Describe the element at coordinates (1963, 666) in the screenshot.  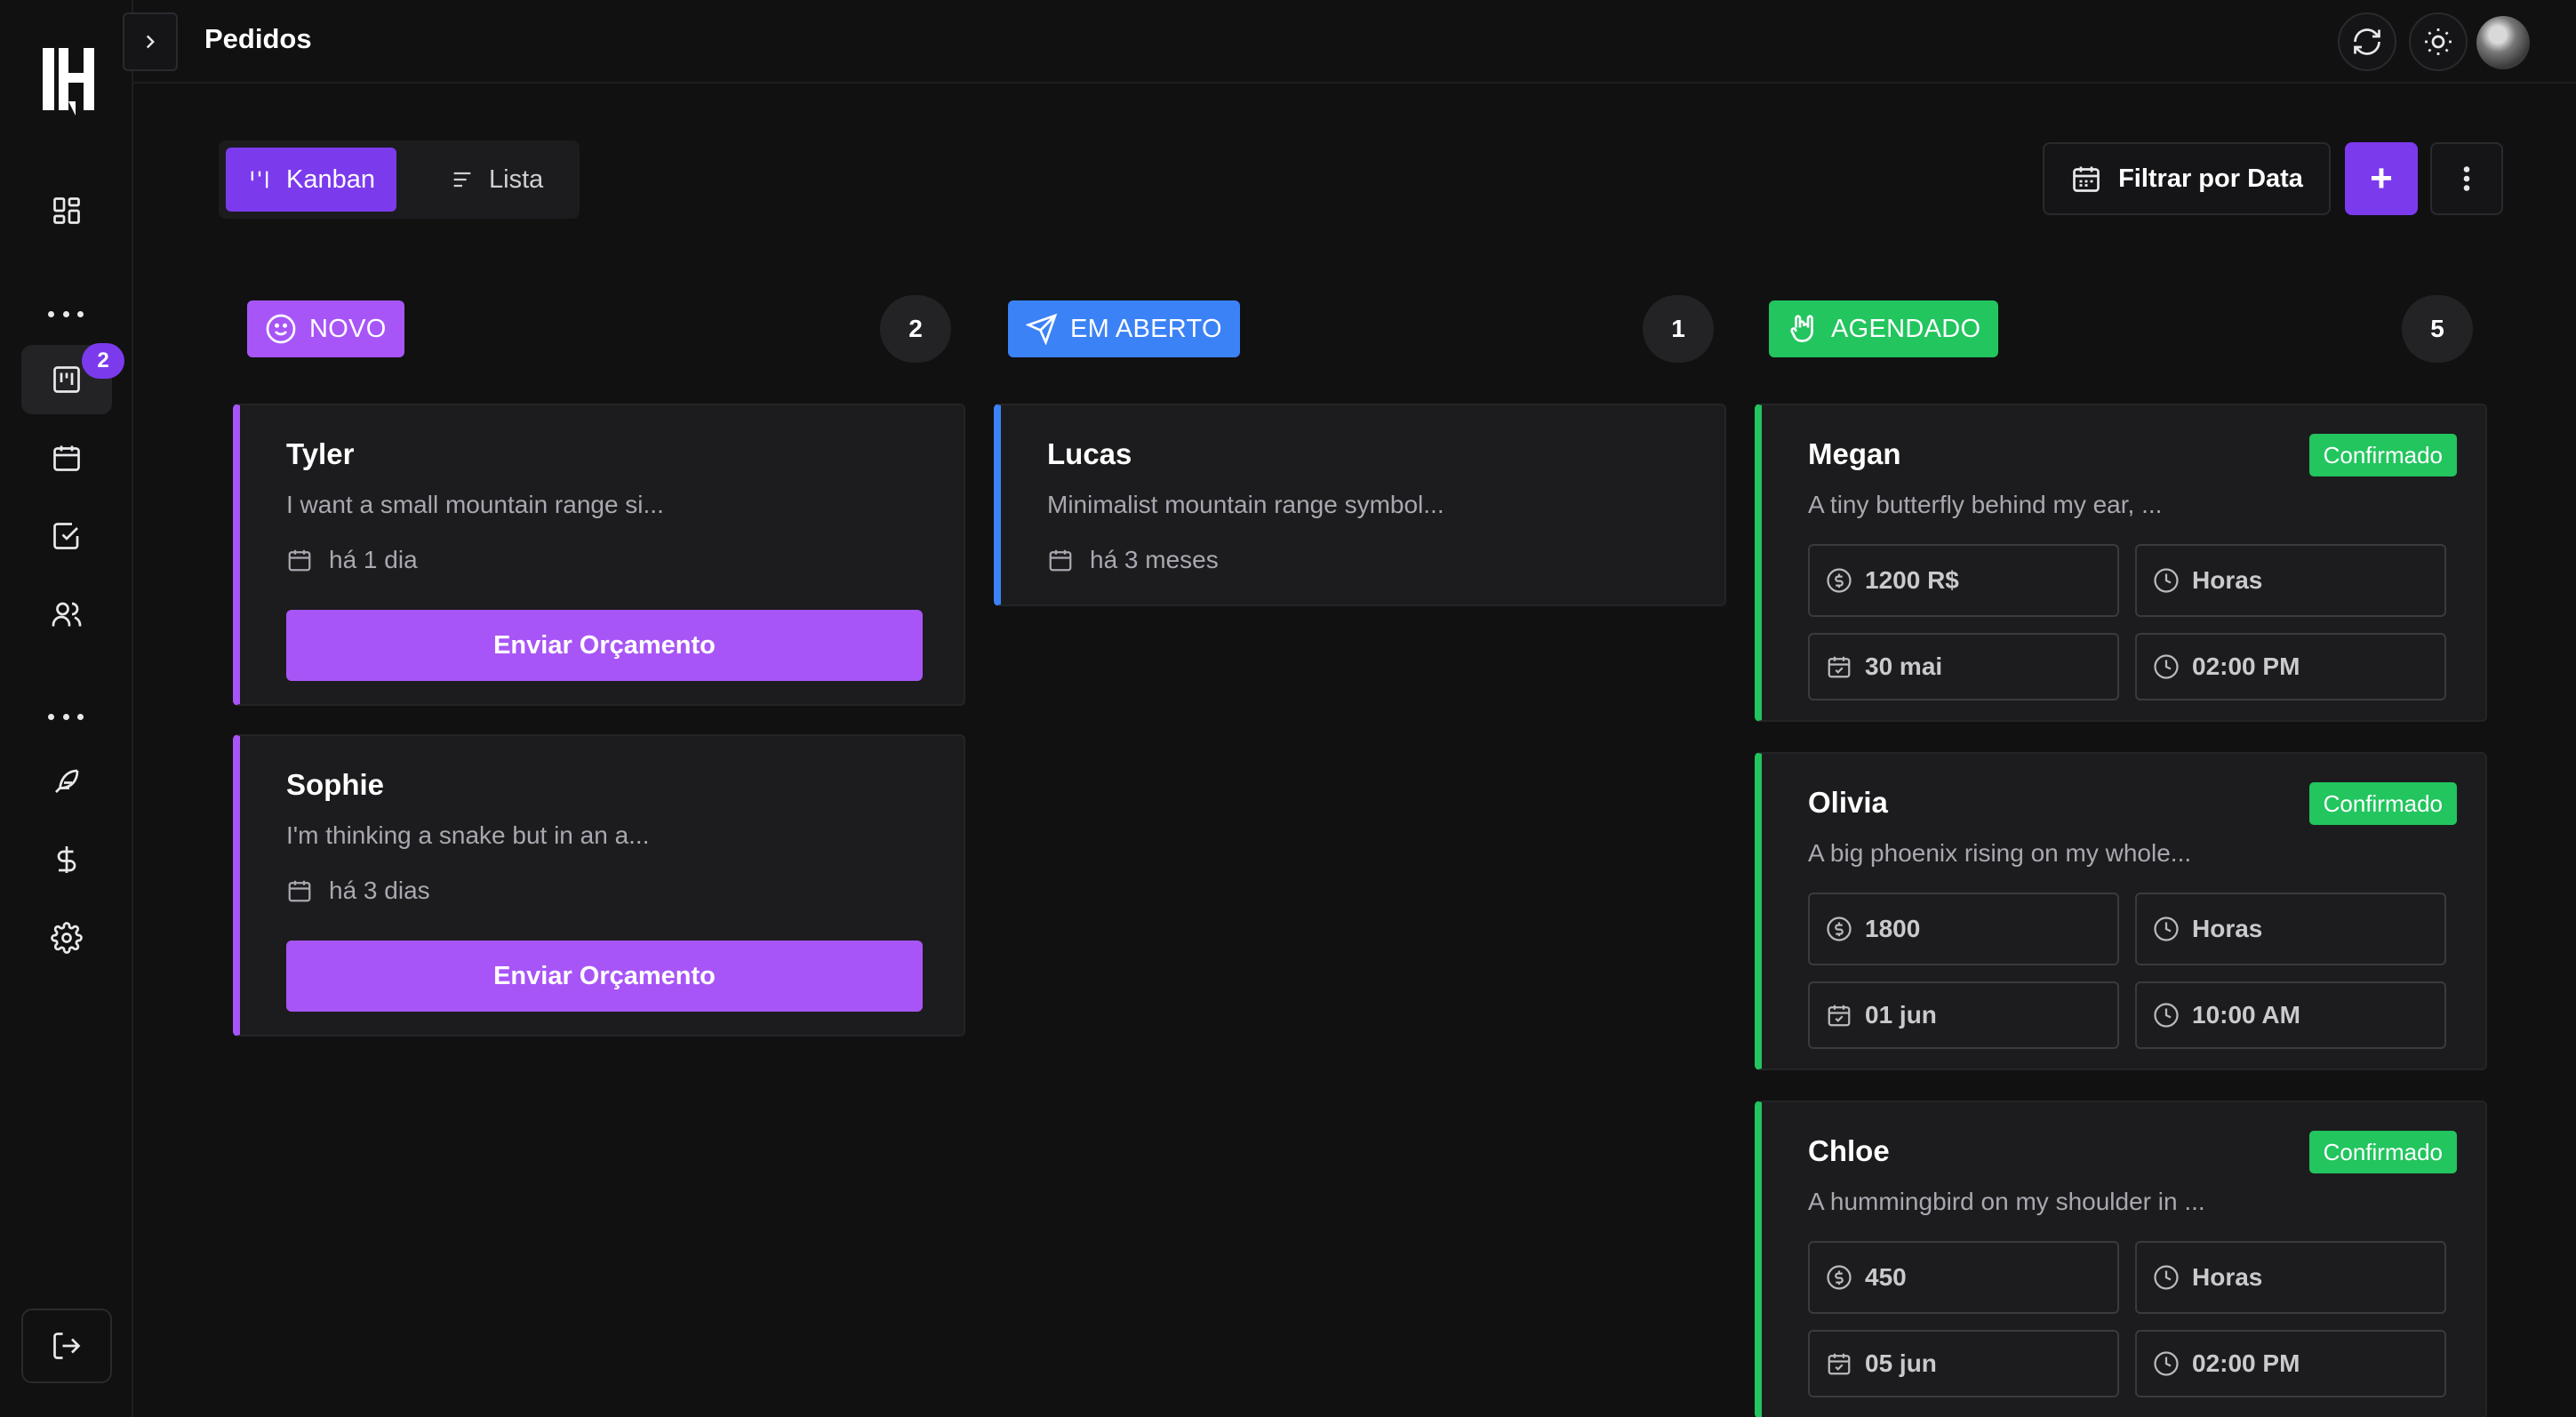
I see `date-field: 30 mai` at that location.